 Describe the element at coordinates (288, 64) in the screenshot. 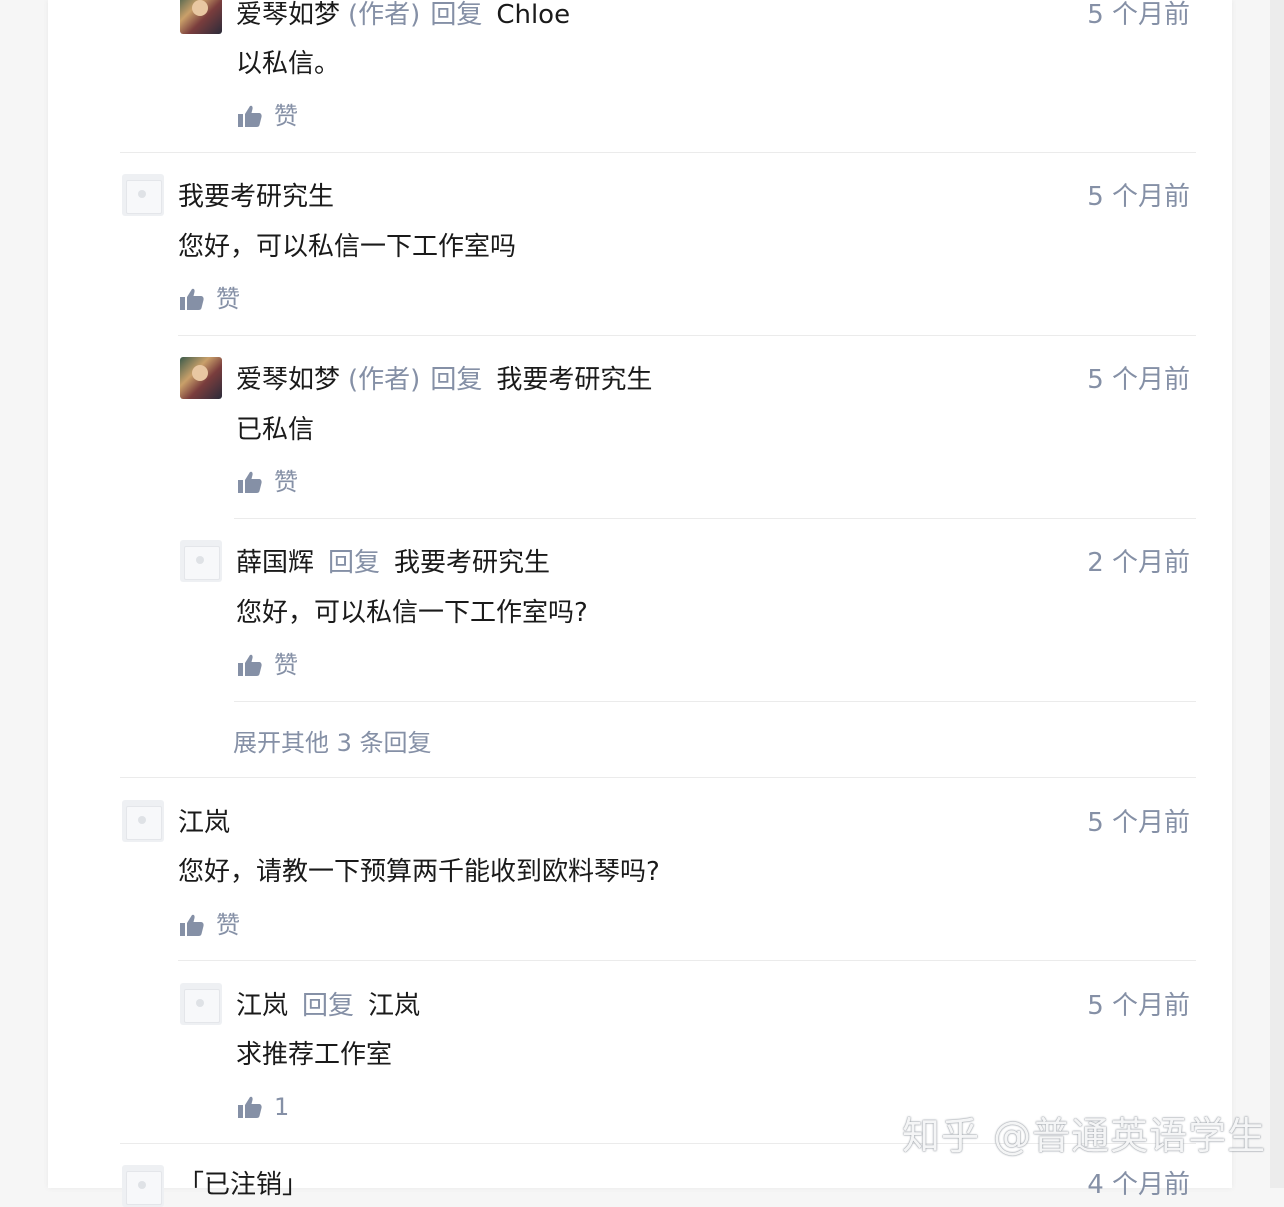

I see `comment-text: 以私信。` at that location.